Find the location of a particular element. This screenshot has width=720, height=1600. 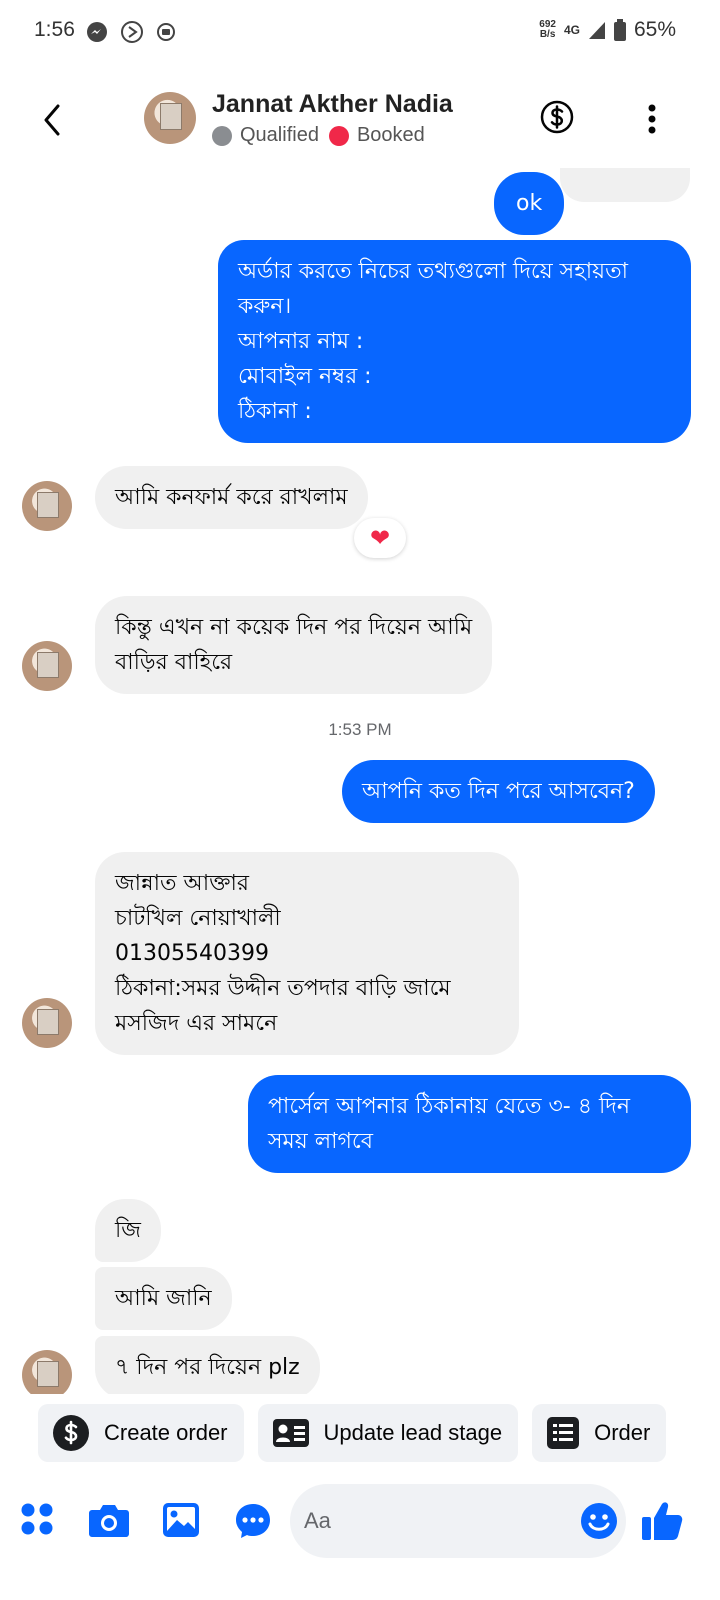

message-composer is located at coordinates (360, 1522).